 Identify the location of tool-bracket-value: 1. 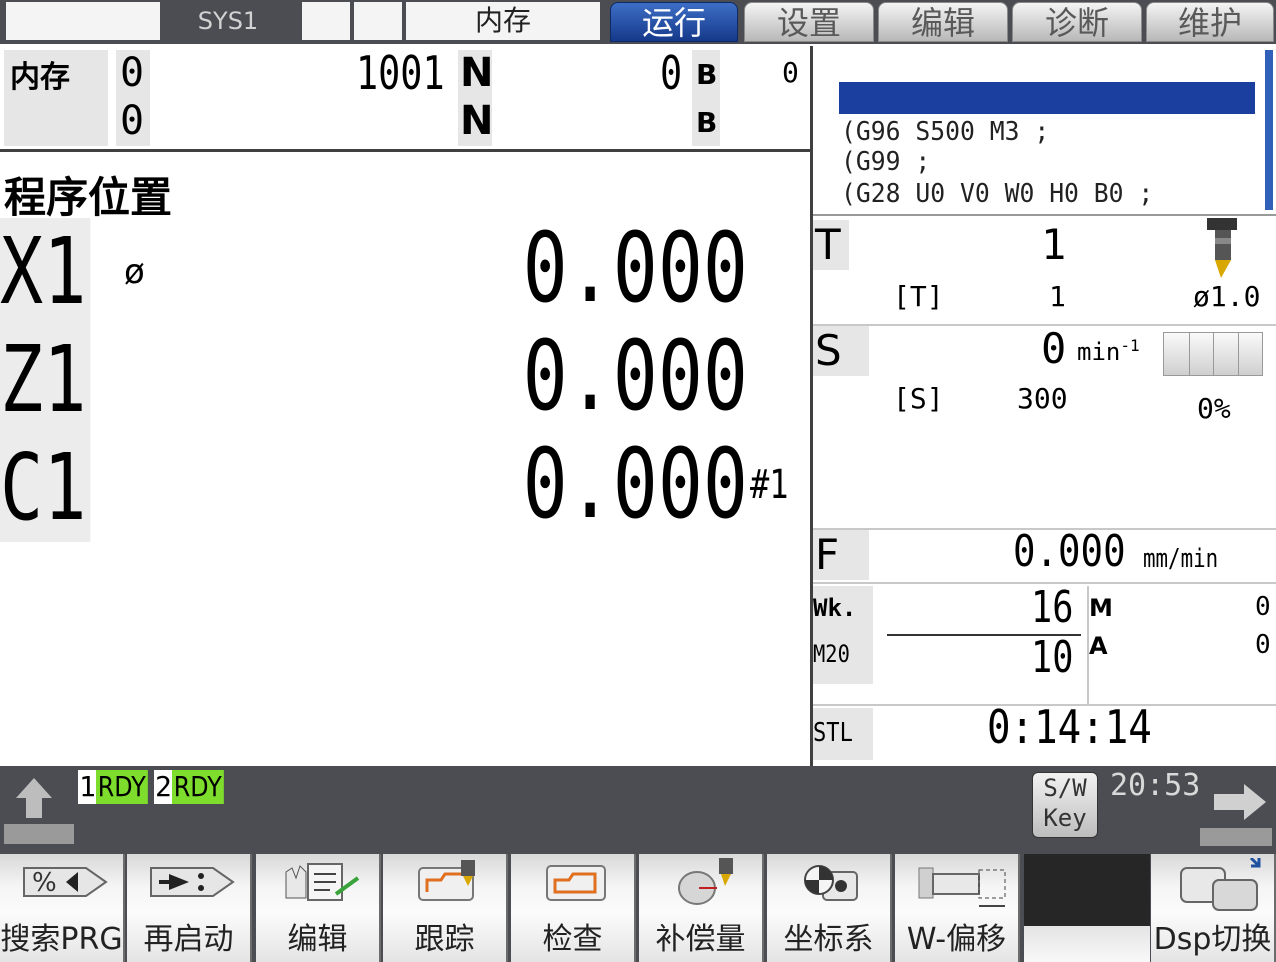
(1057, 296).